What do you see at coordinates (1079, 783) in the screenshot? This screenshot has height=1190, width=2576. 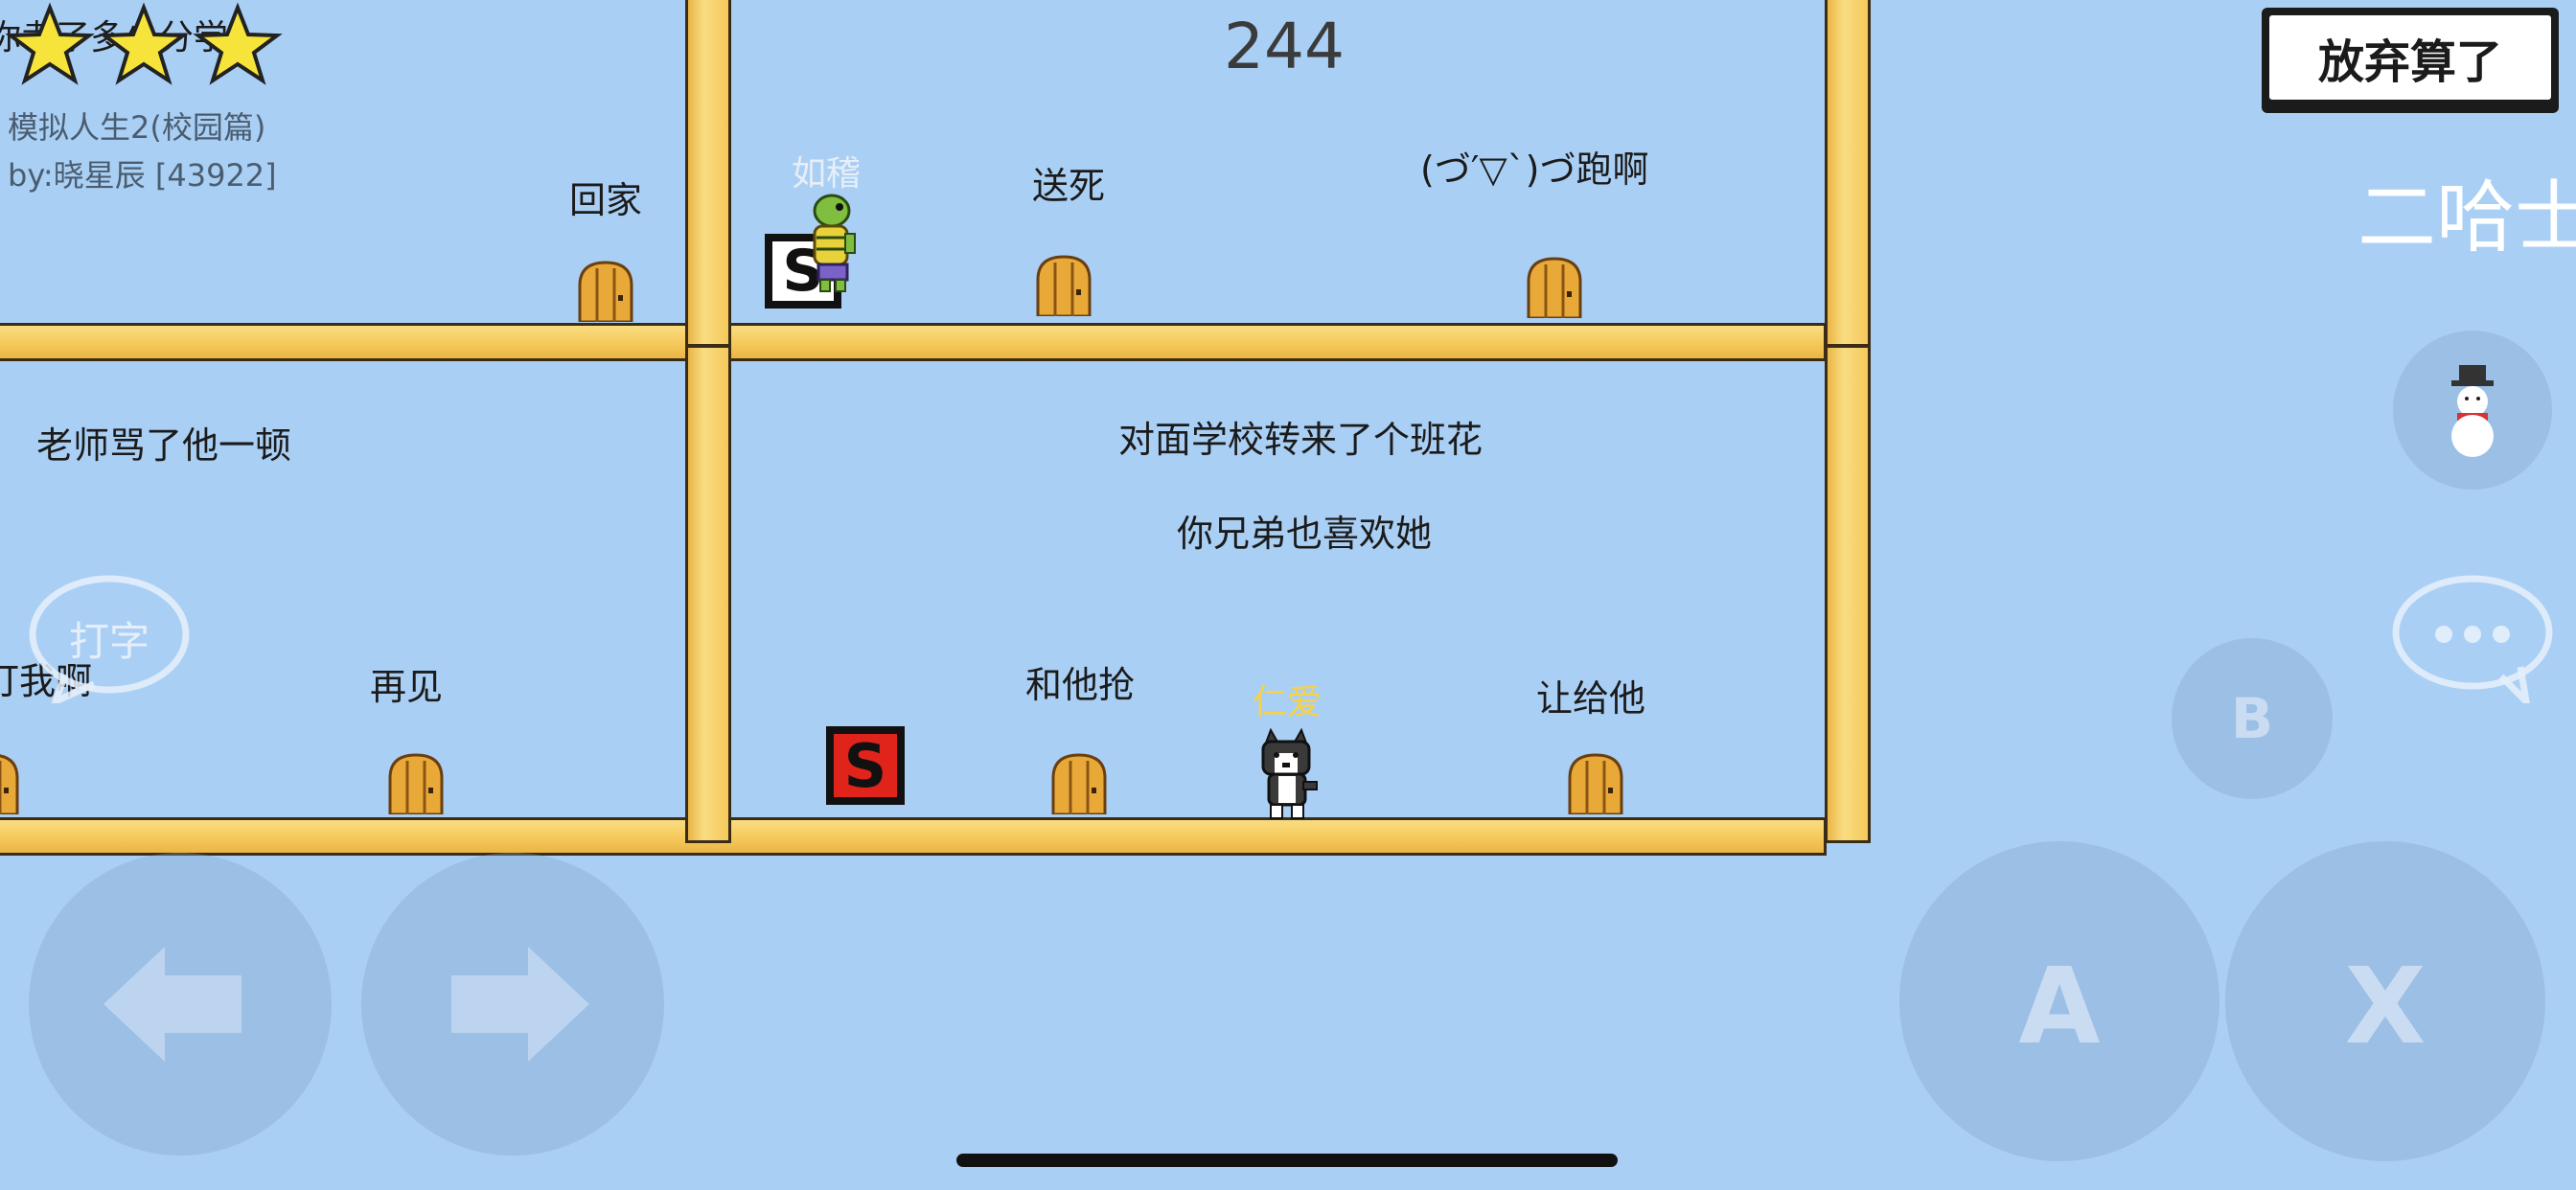 I see `door-compete` at bounding box center [1079, 783].